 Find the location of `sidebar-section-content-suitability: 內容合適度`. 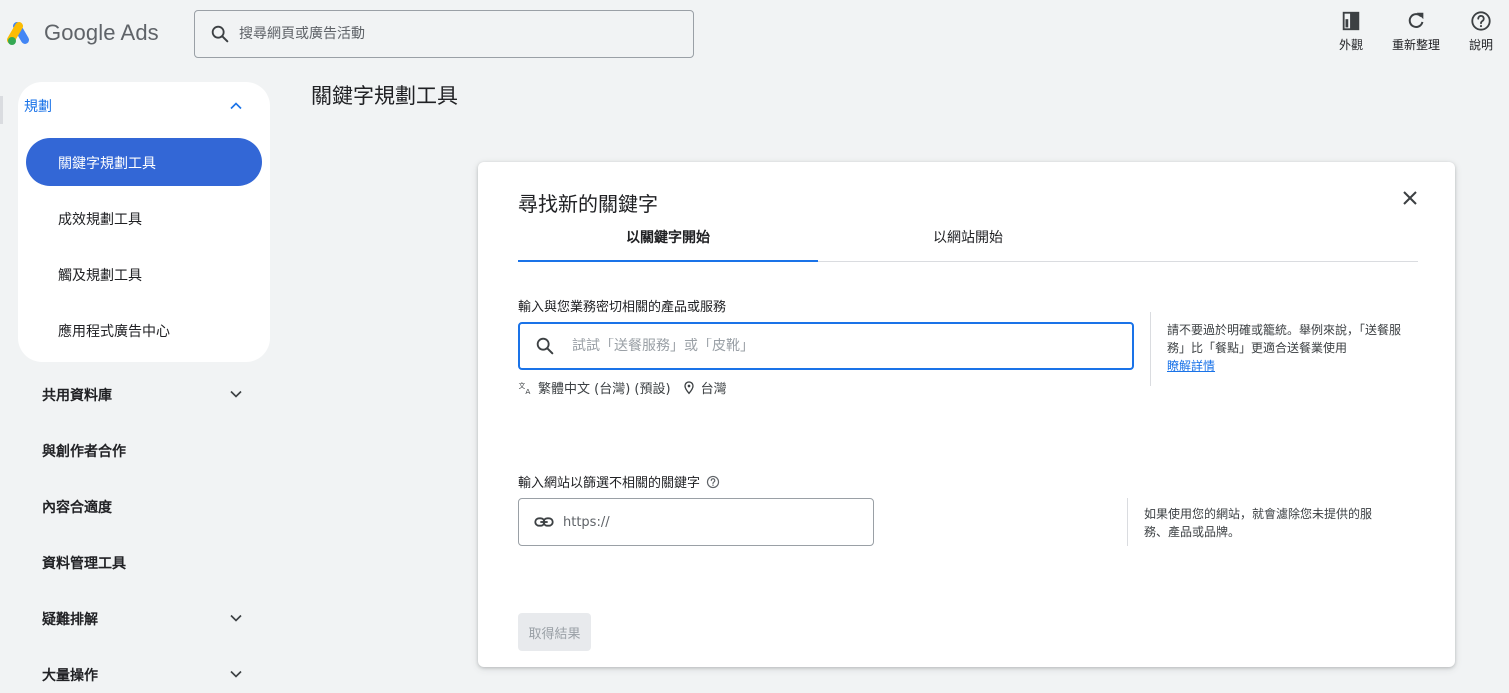

sidebar-section-content-suitability: 內容合適度 is located at coordinates (77, 507).